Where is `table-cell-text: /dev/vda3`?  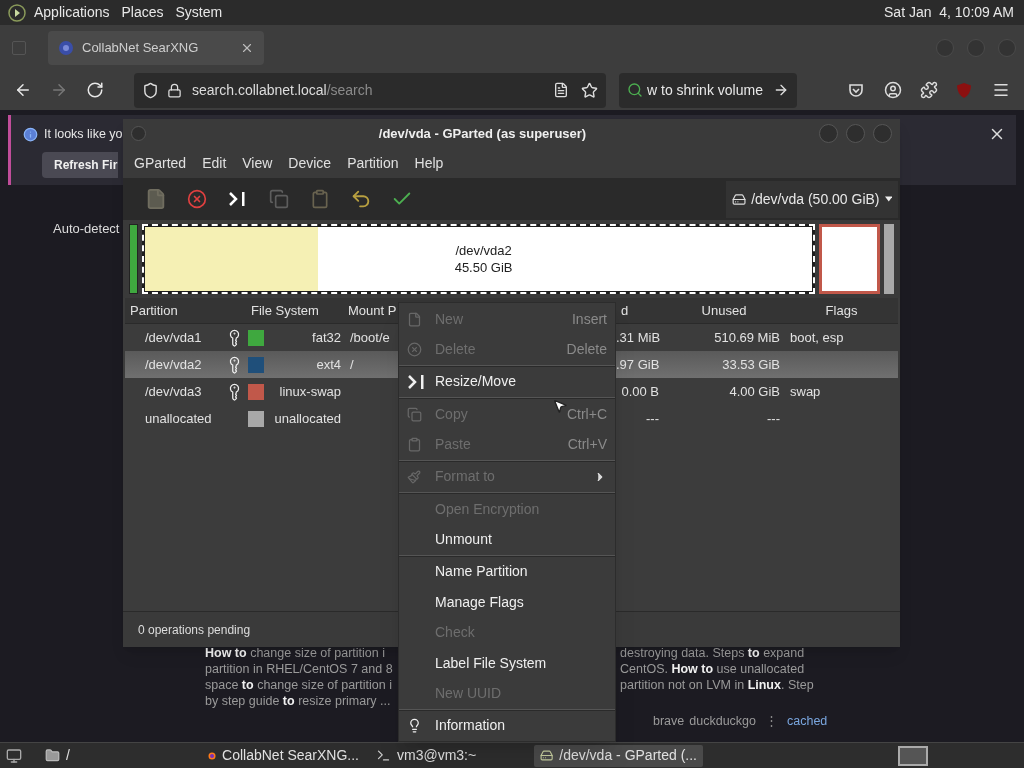 table-cell-text: /dev/vda3 is located at coordinates (174, 391).